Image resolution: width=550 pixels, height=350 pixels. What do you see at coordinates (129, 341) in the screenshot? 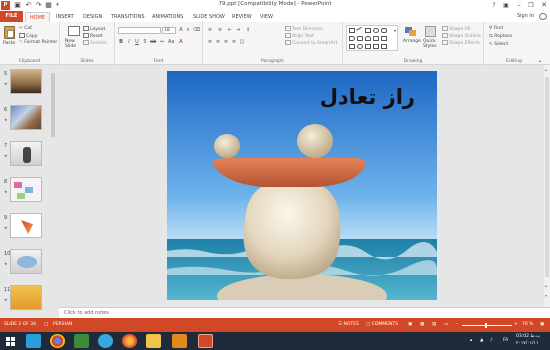
I see `firefox-icon` at bounding box center [129, 341].